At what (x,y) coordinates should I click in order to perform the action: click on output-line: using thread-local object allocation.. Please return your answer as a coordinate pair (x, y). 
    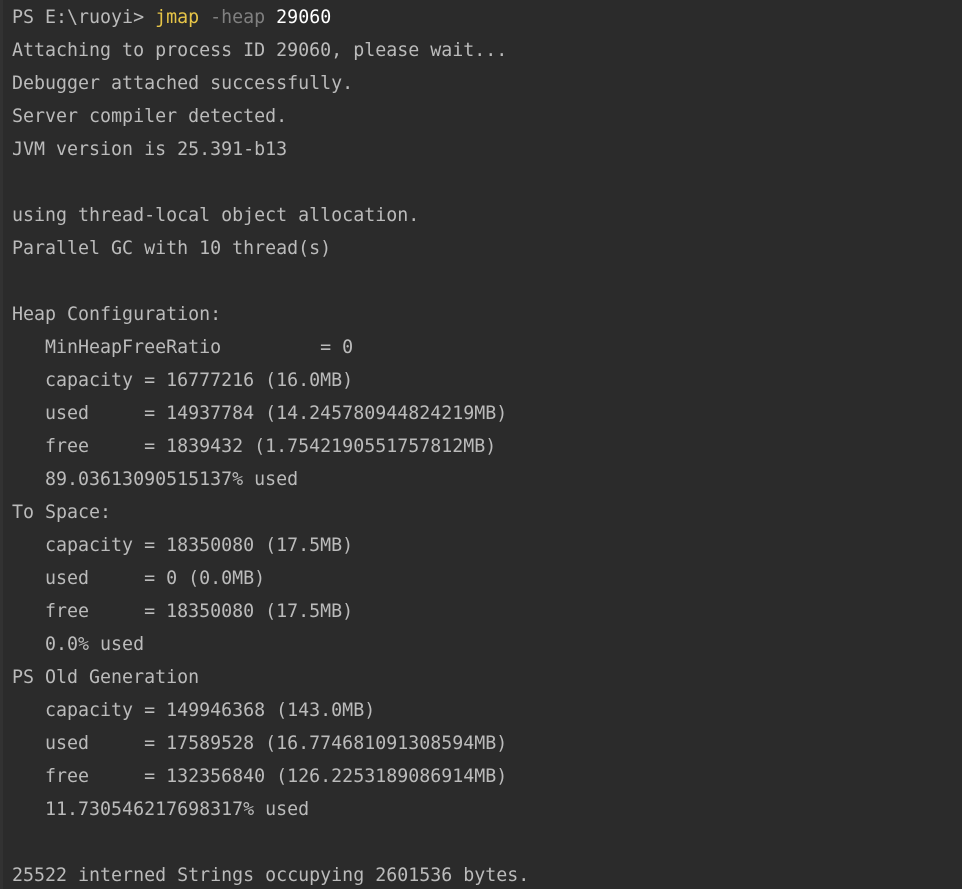
    Looking at the image, I should click on (216, 215).